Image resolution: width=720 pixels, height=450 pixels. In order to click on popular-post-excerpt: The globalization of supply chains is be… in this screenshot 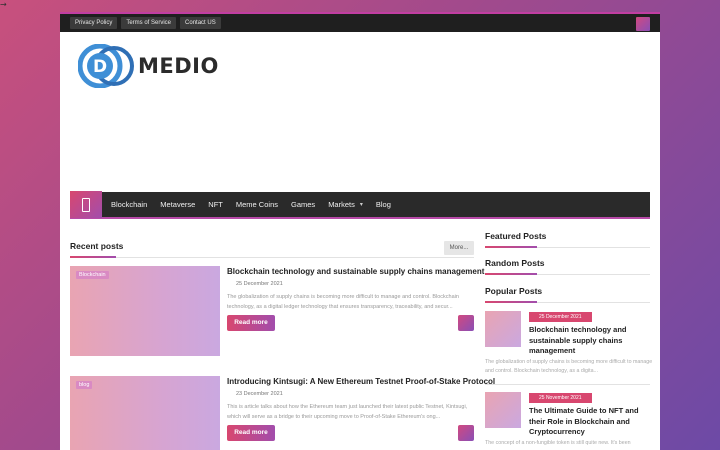, I will do `click(569, 366)`.